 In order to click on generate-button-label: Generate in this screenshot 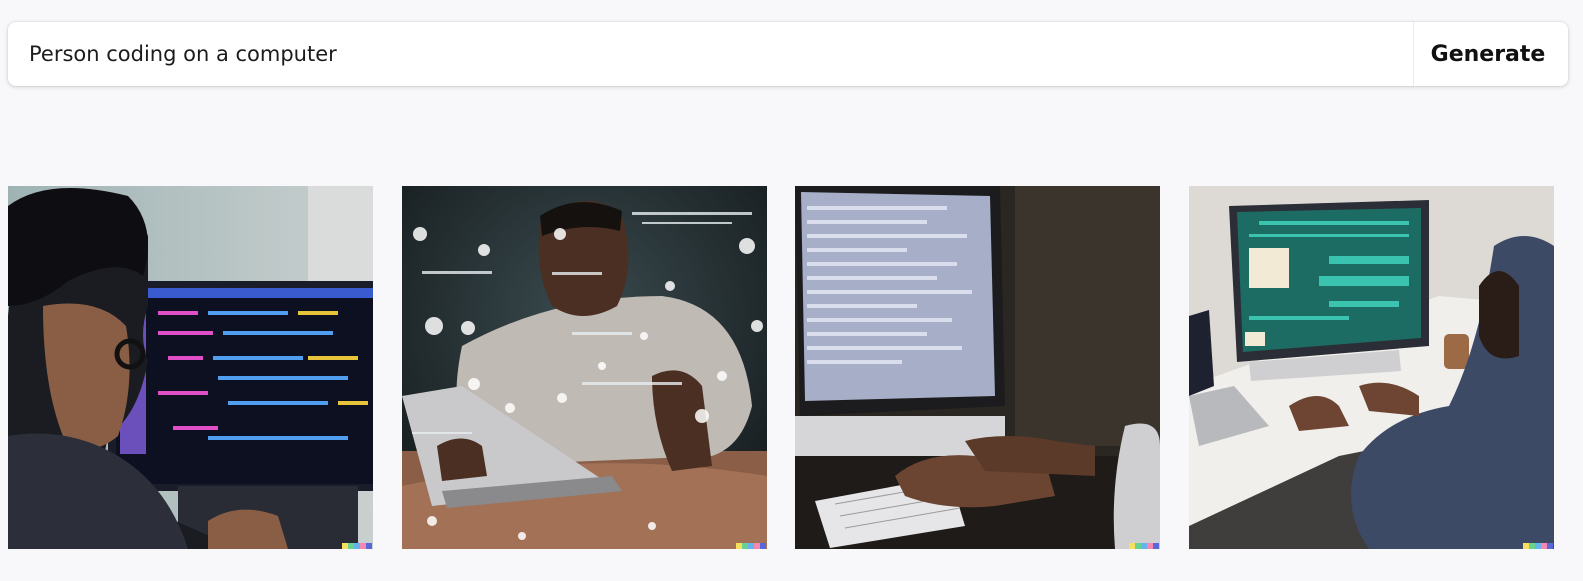, I will do `click(1488, 54)`.